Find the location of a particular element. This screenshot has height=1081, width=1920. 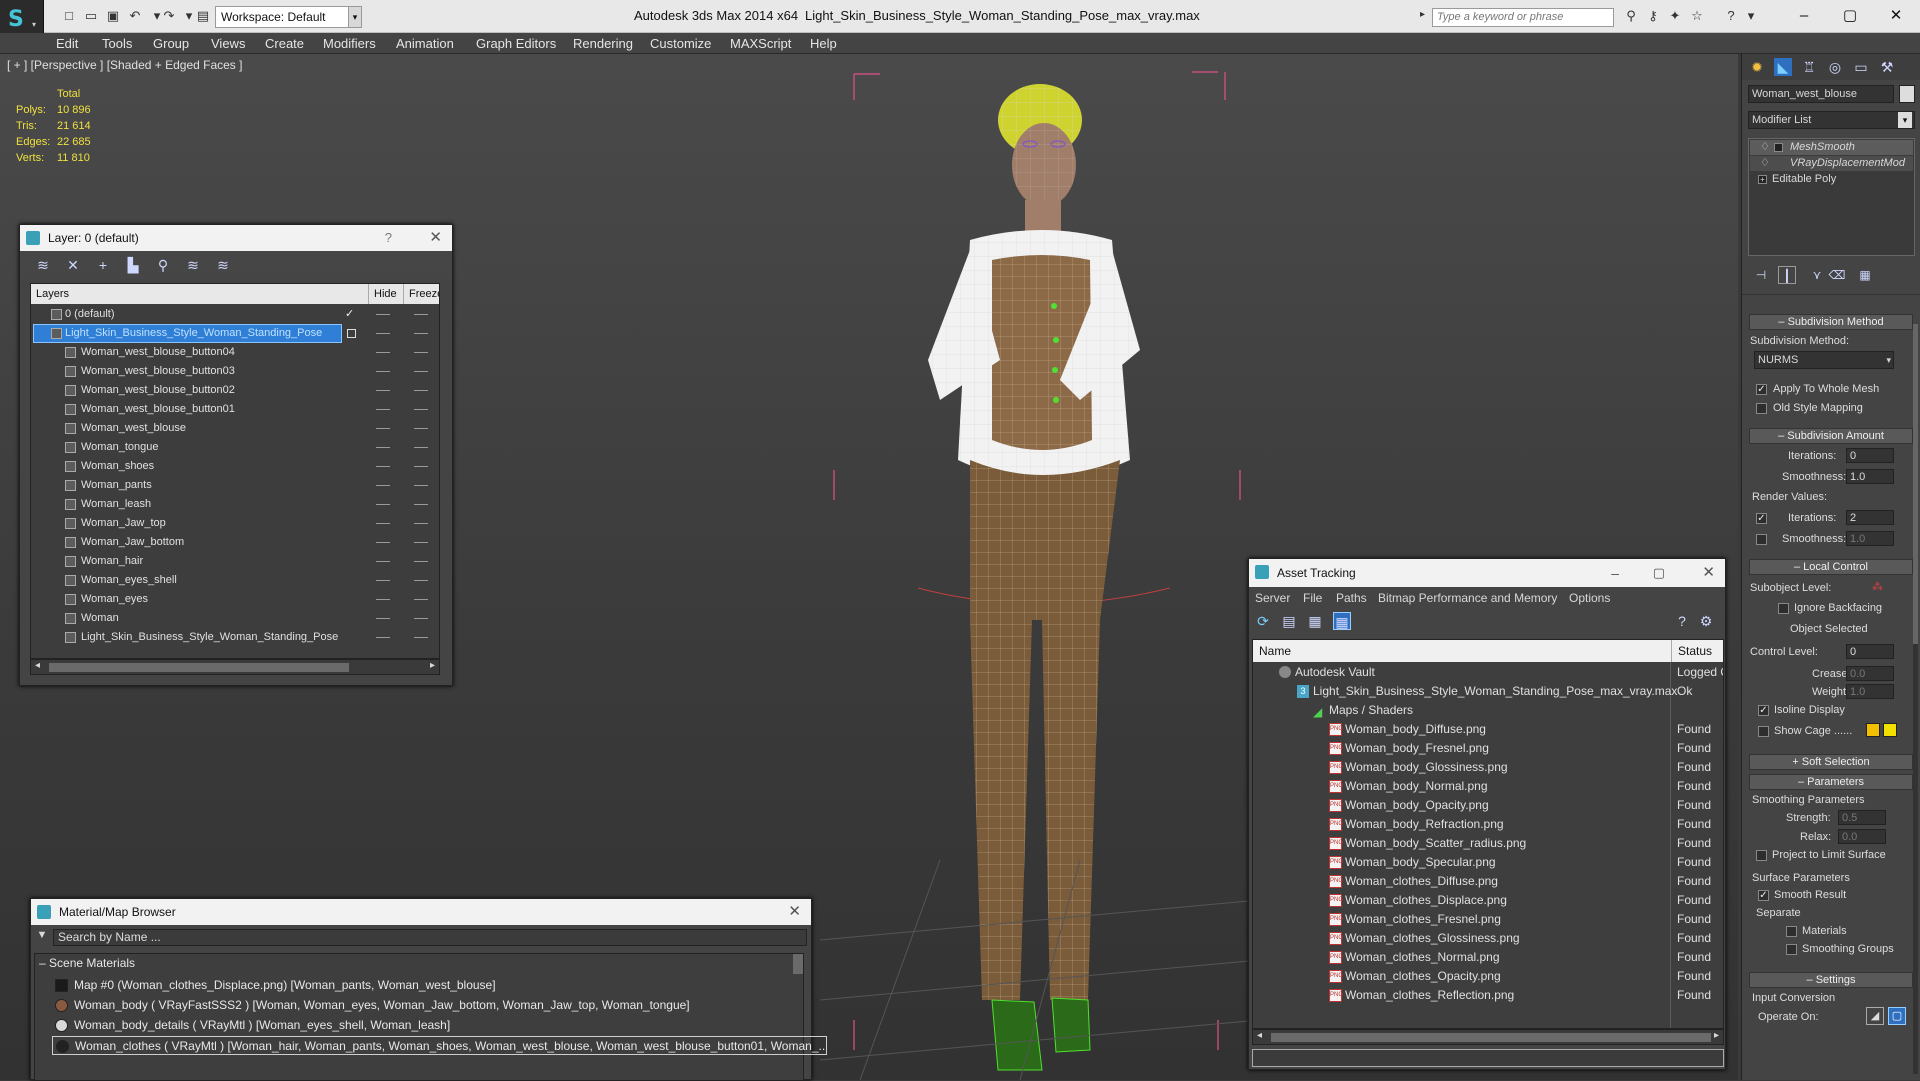

redo-icon: ↷ is located at coordinates (169, 16).